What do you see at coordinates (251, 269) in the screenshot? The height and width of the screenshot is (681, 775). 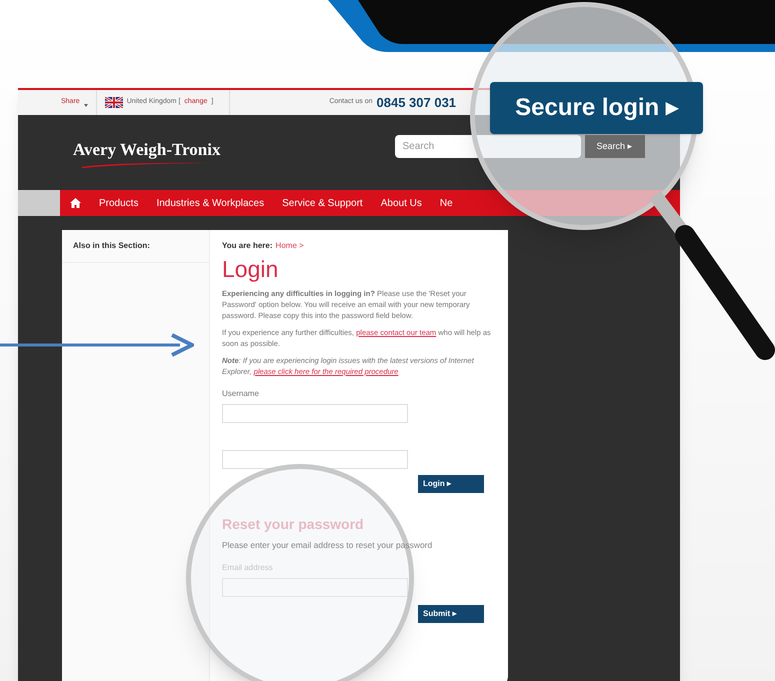 I see `page-title: Login` at bounding box center [251, 269].